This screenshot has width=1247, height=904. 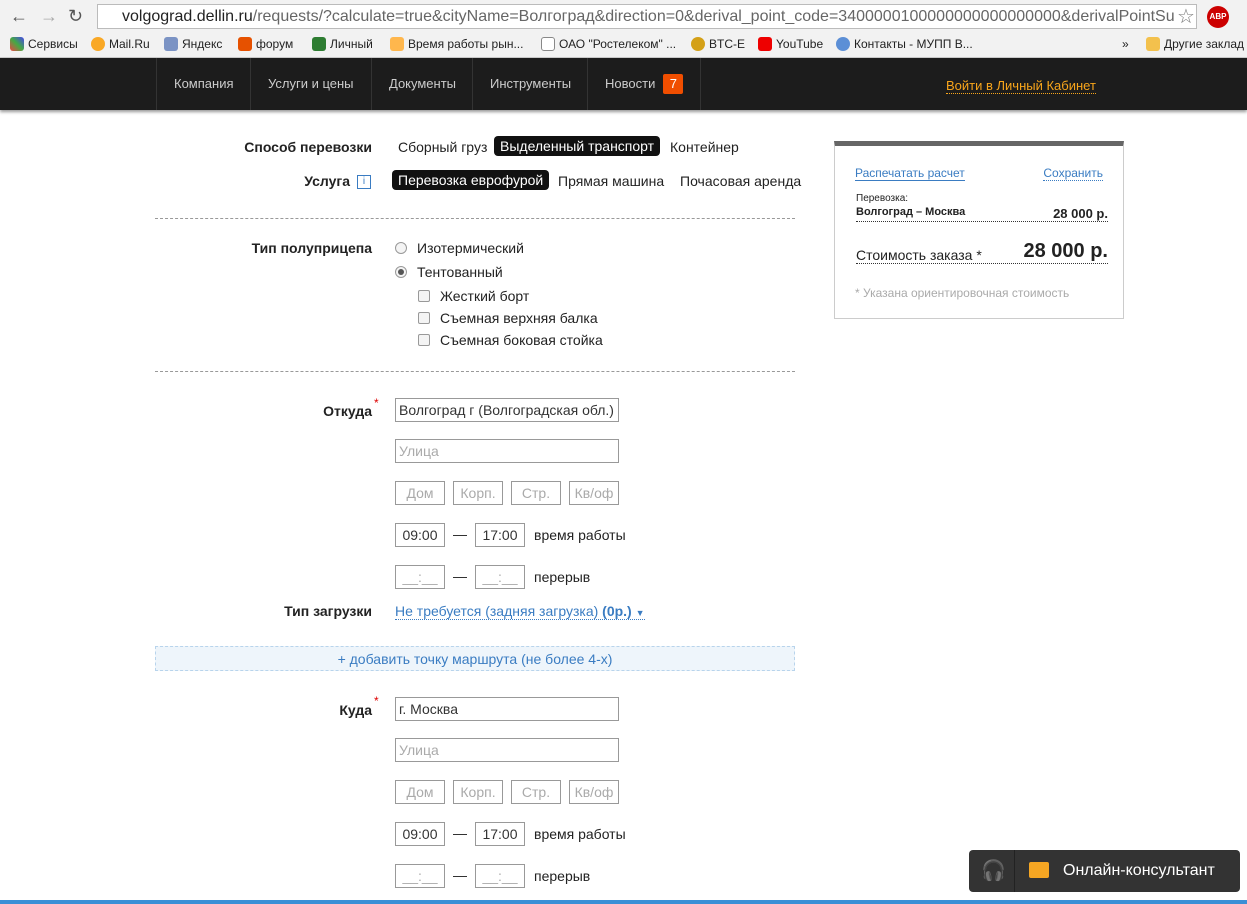 I want to click on from-house-input: Дом, so click(x=420, y=493).